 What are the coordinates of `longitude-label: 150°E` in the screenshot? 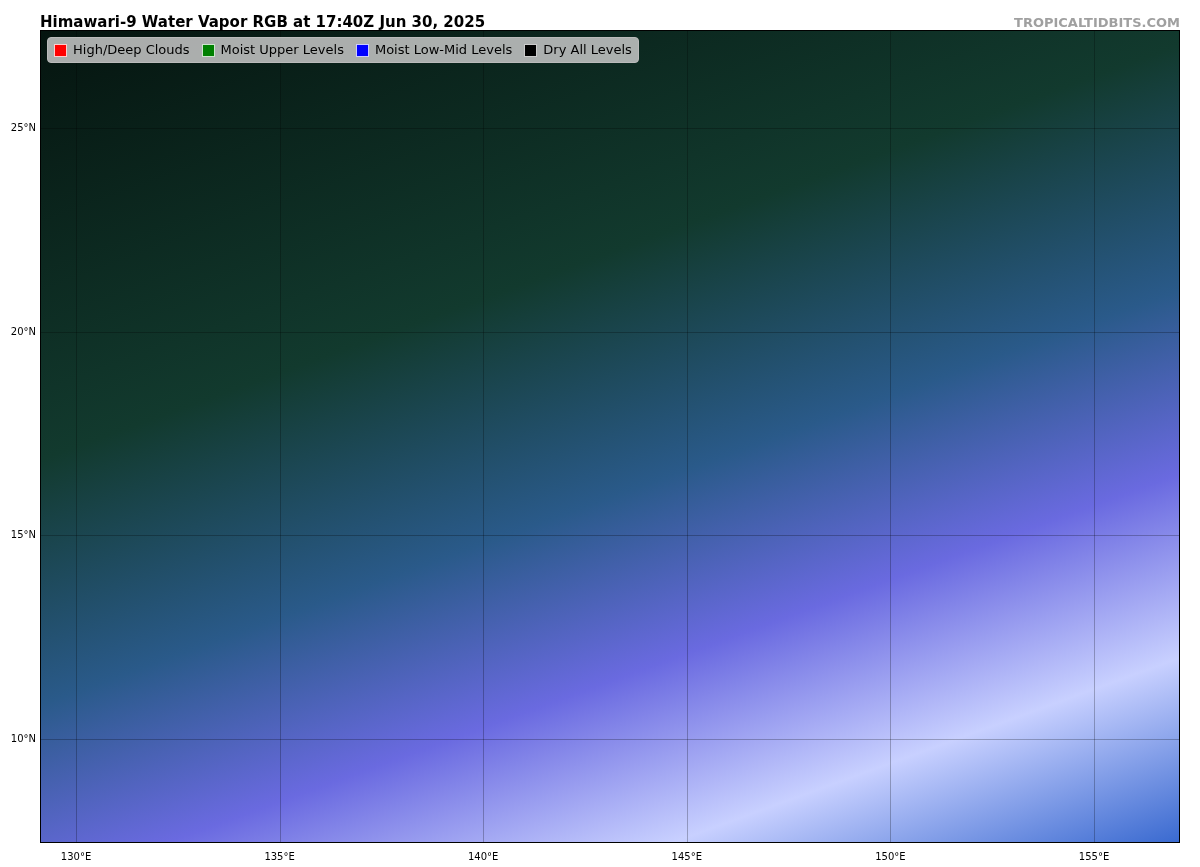 It's located at (890, 857).